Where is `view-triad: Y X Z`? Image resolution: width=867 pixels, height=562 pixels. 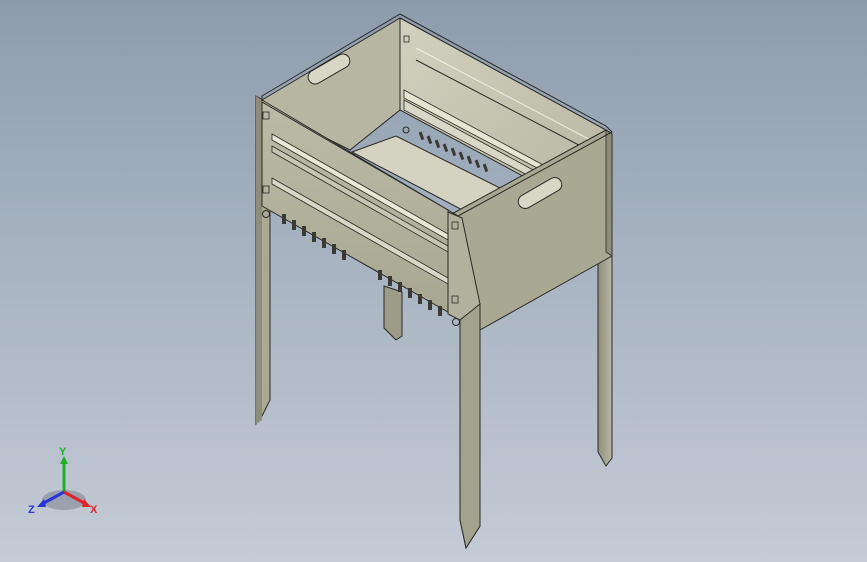
view-triad: Y X Z is located at coordinates (66, 483).